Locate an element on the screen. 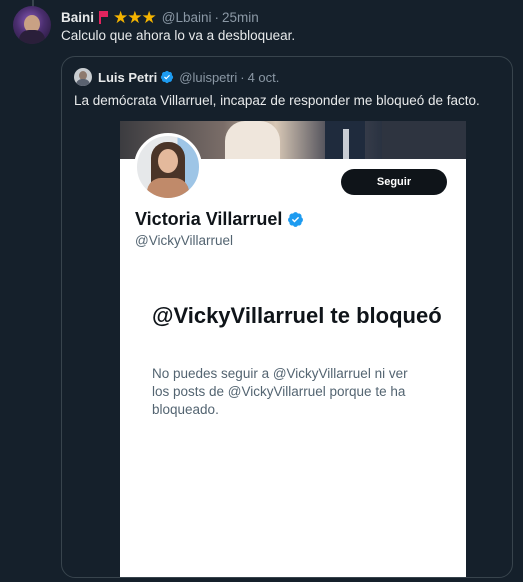 The width and height of the screenshot is (523, 582). profile-name-row: Victoria Villarruel is located at coordinates (219, 219).